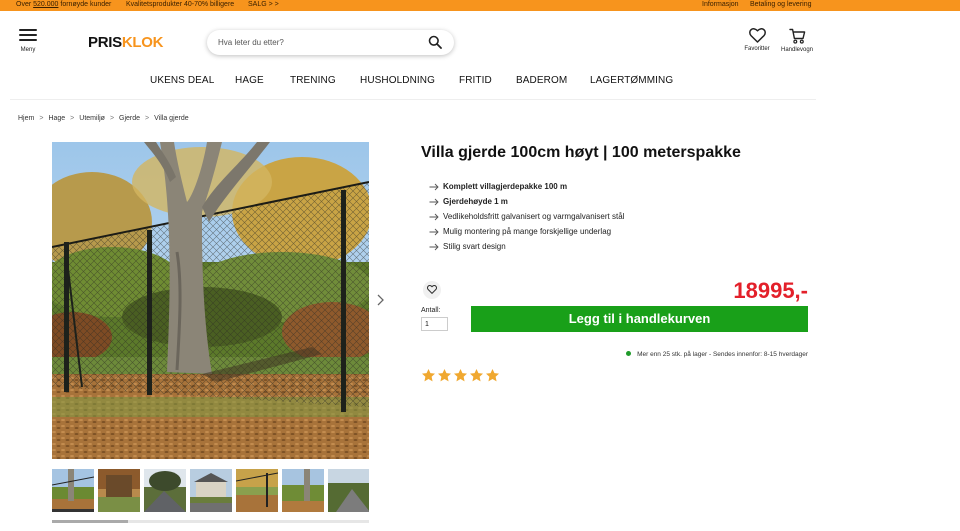 This screenshot has height=531, width=960. What do you see at coordinates (720, 4) in the screenshot?
I see `info-link: Informasjon` at bounding box center [720, 4].